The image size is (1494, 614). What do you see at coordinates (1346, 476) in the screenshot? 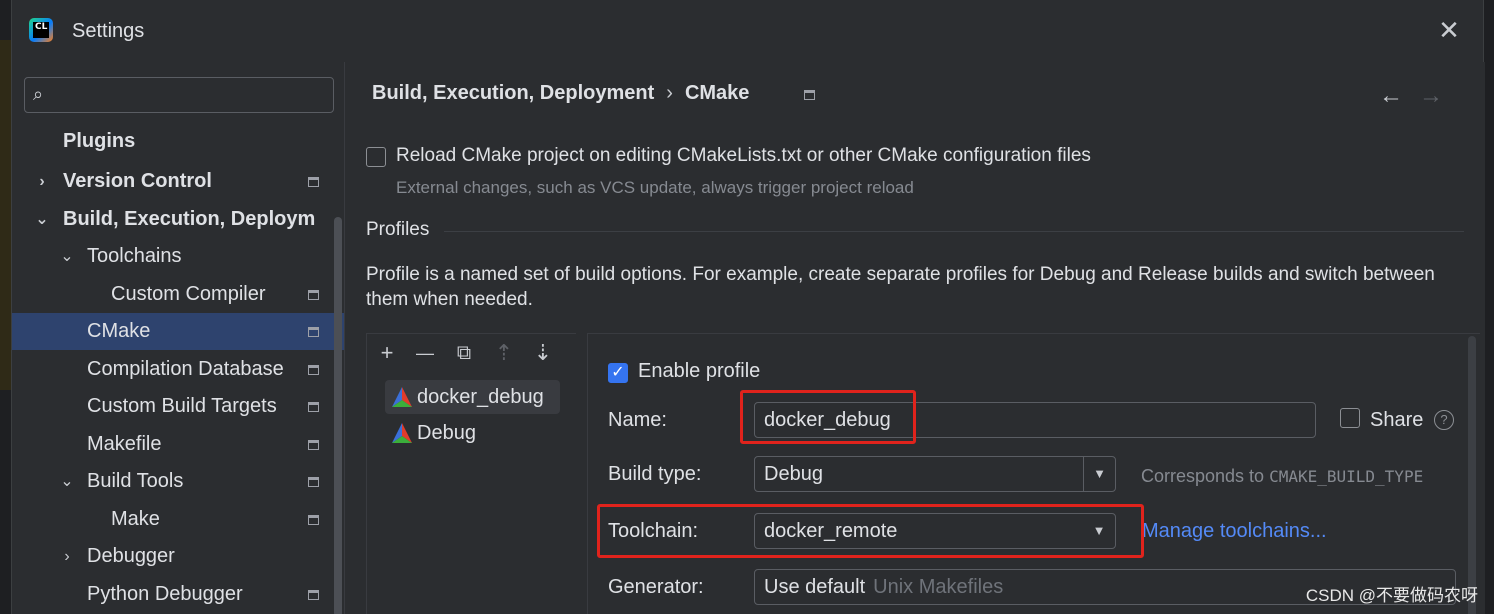
I see `cmake-build-type-code: CMAKE_BUILD_TYPE` at bounding box center [1346, 476].